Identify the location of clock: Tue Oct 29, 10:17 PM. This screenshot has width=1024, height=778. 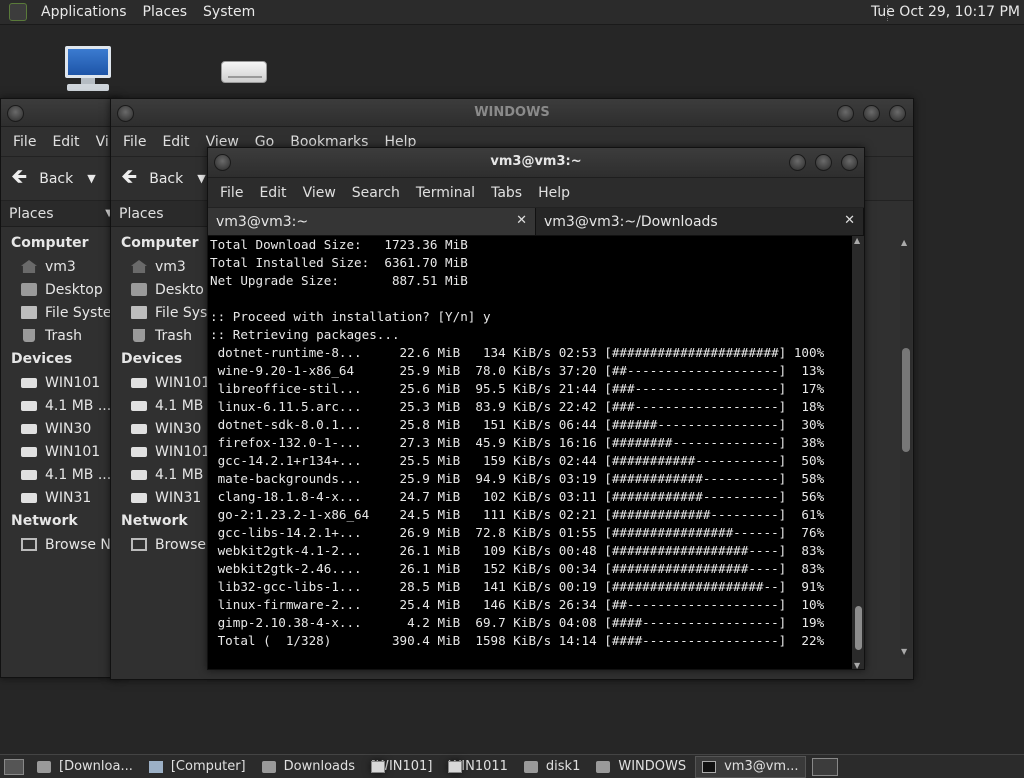
(945, 12).